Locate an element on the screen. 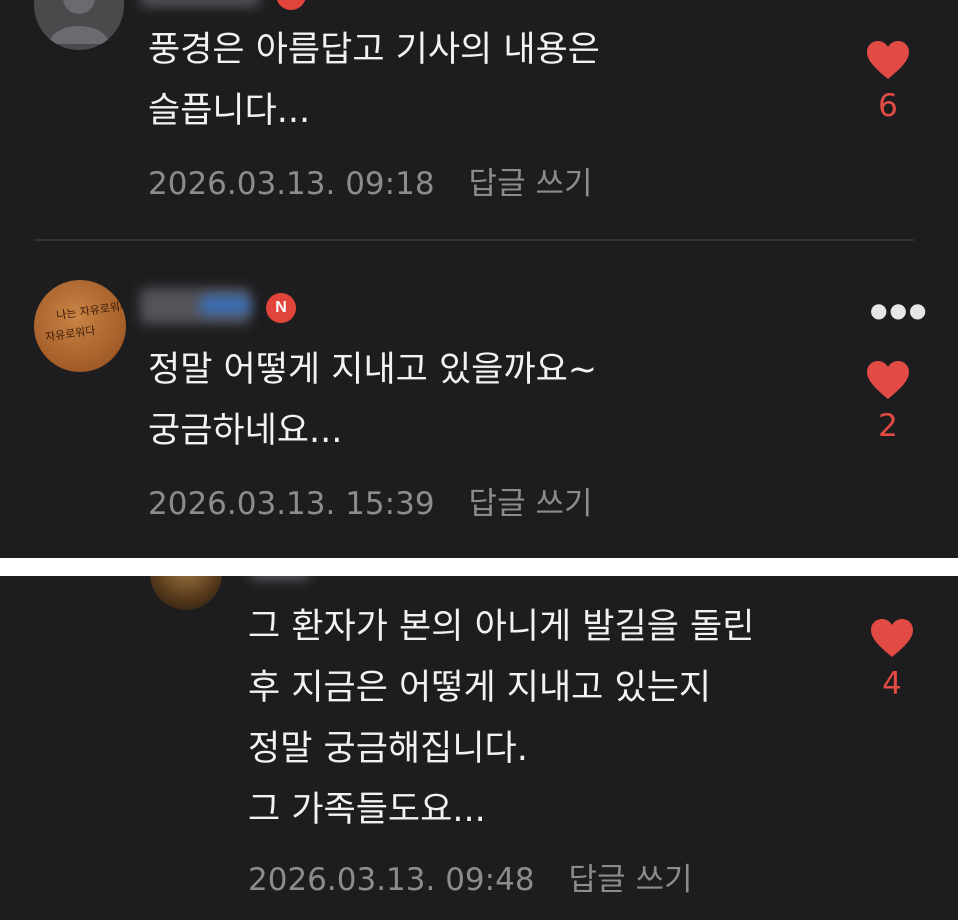  like-button: 2 is located at coordinates (888, 402).